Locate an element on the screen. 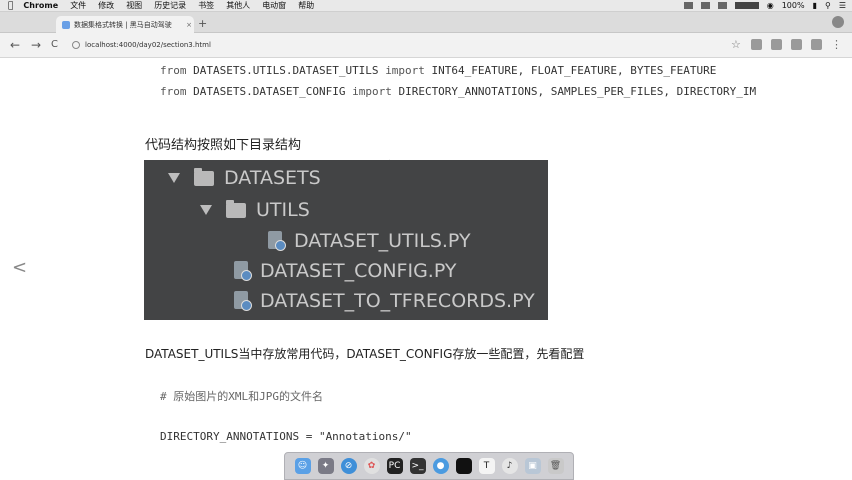  menu-more-icon: ⋮ is located at coordinates (836, 44).